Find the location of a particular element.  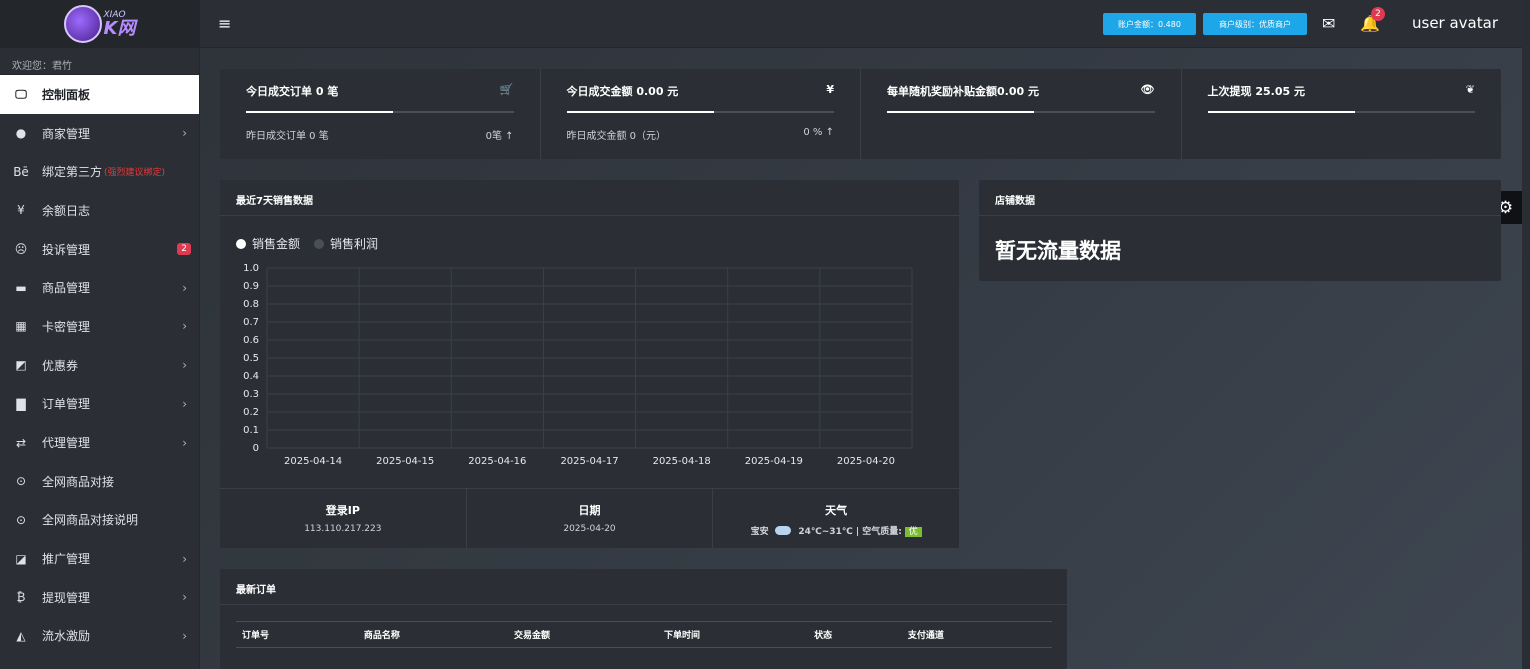

orders-table-header: 订单号 商品名称 交易金额 下单时间 状态 支付通道 is located at coordinates (644, 634).